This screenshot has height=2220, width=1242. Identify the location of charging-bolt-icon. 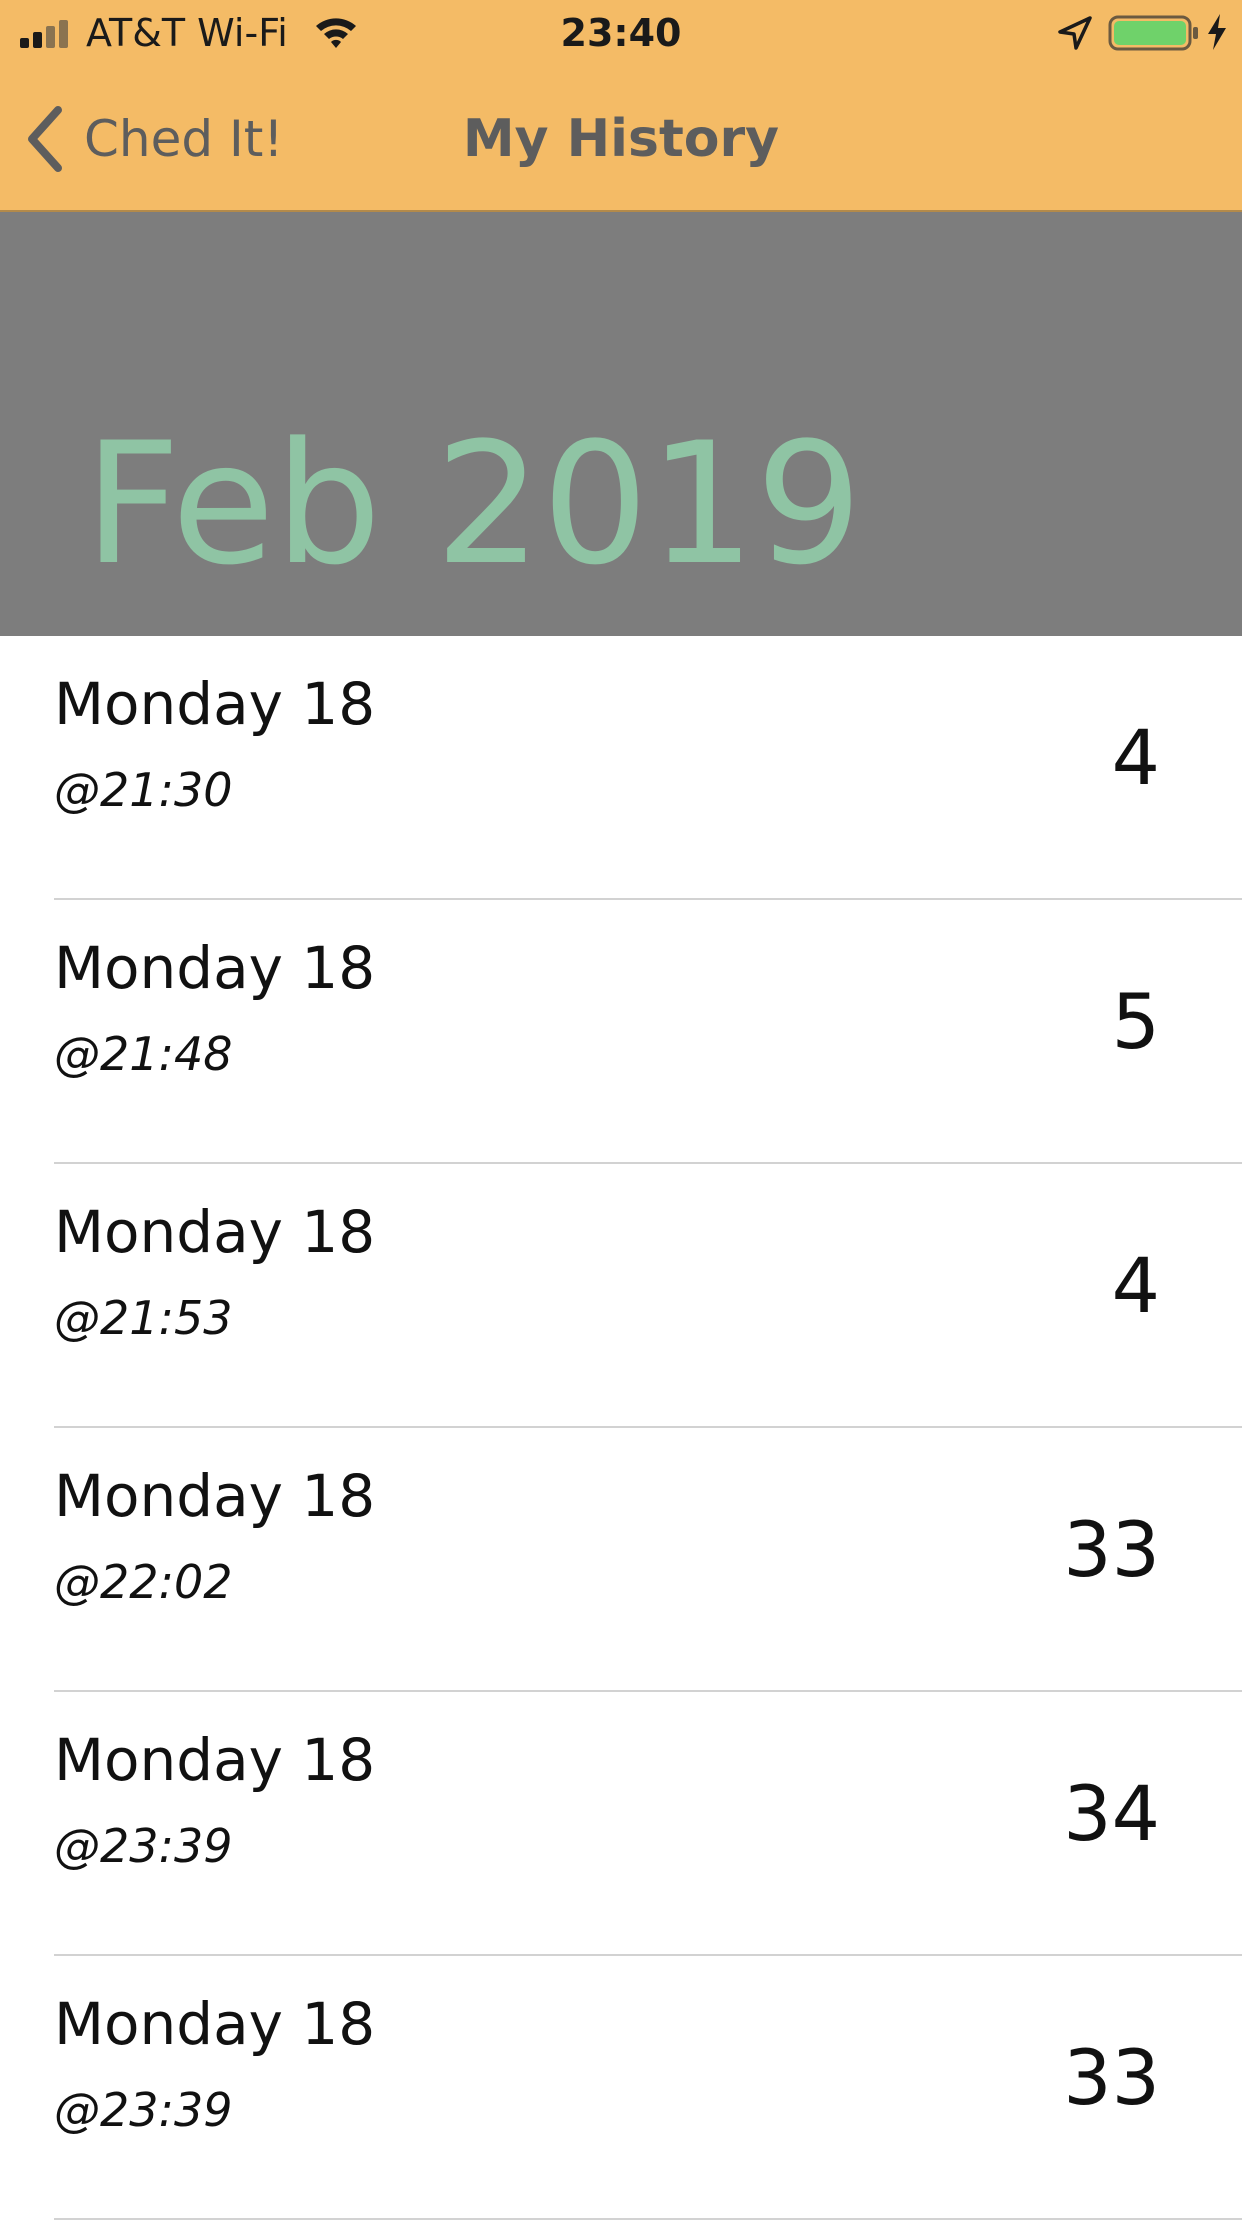
(1217, 32).